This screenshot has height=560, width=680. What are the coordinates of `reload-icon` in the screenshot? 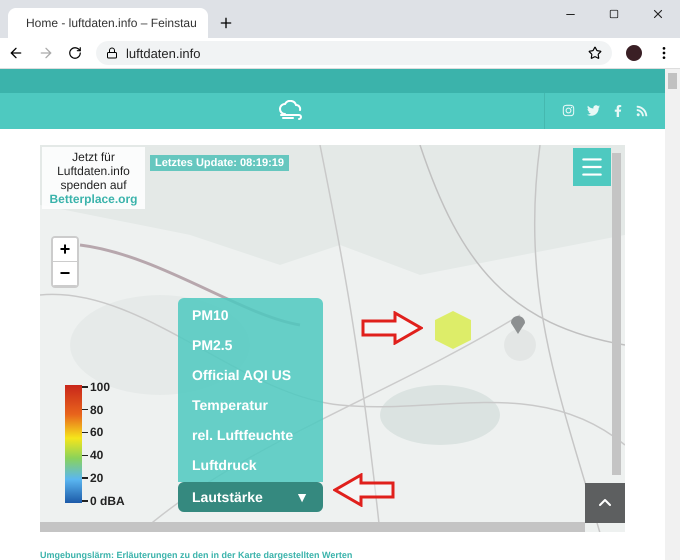 It's located at (75, 53).